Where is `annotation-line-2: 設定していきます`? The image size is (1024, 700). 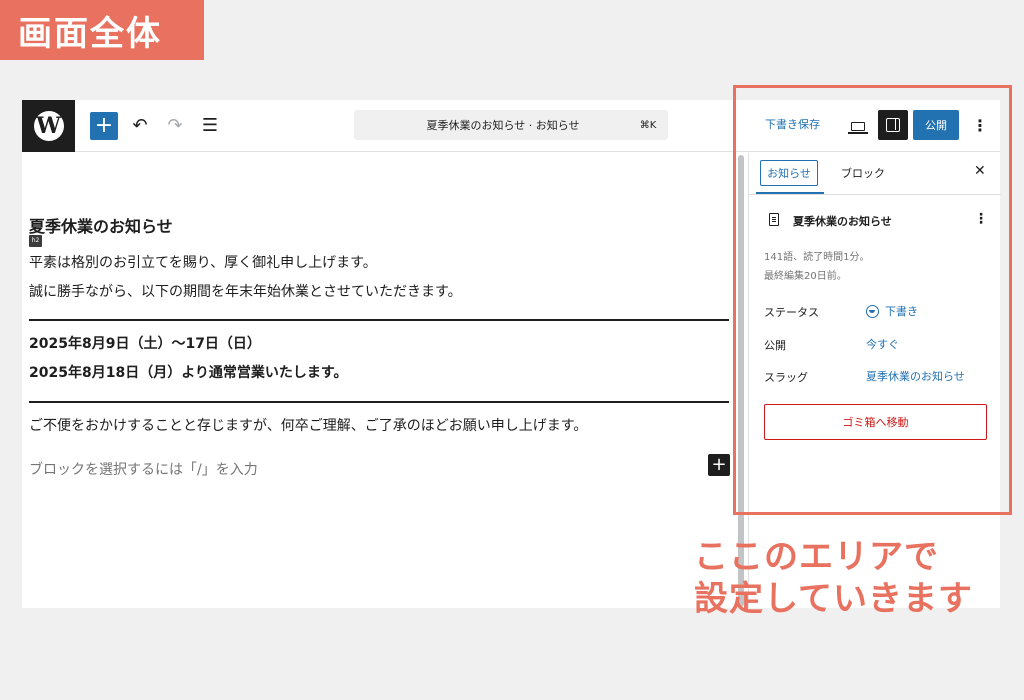
annotation-line-2: 設定していきます is located at coordinates (833, 599).